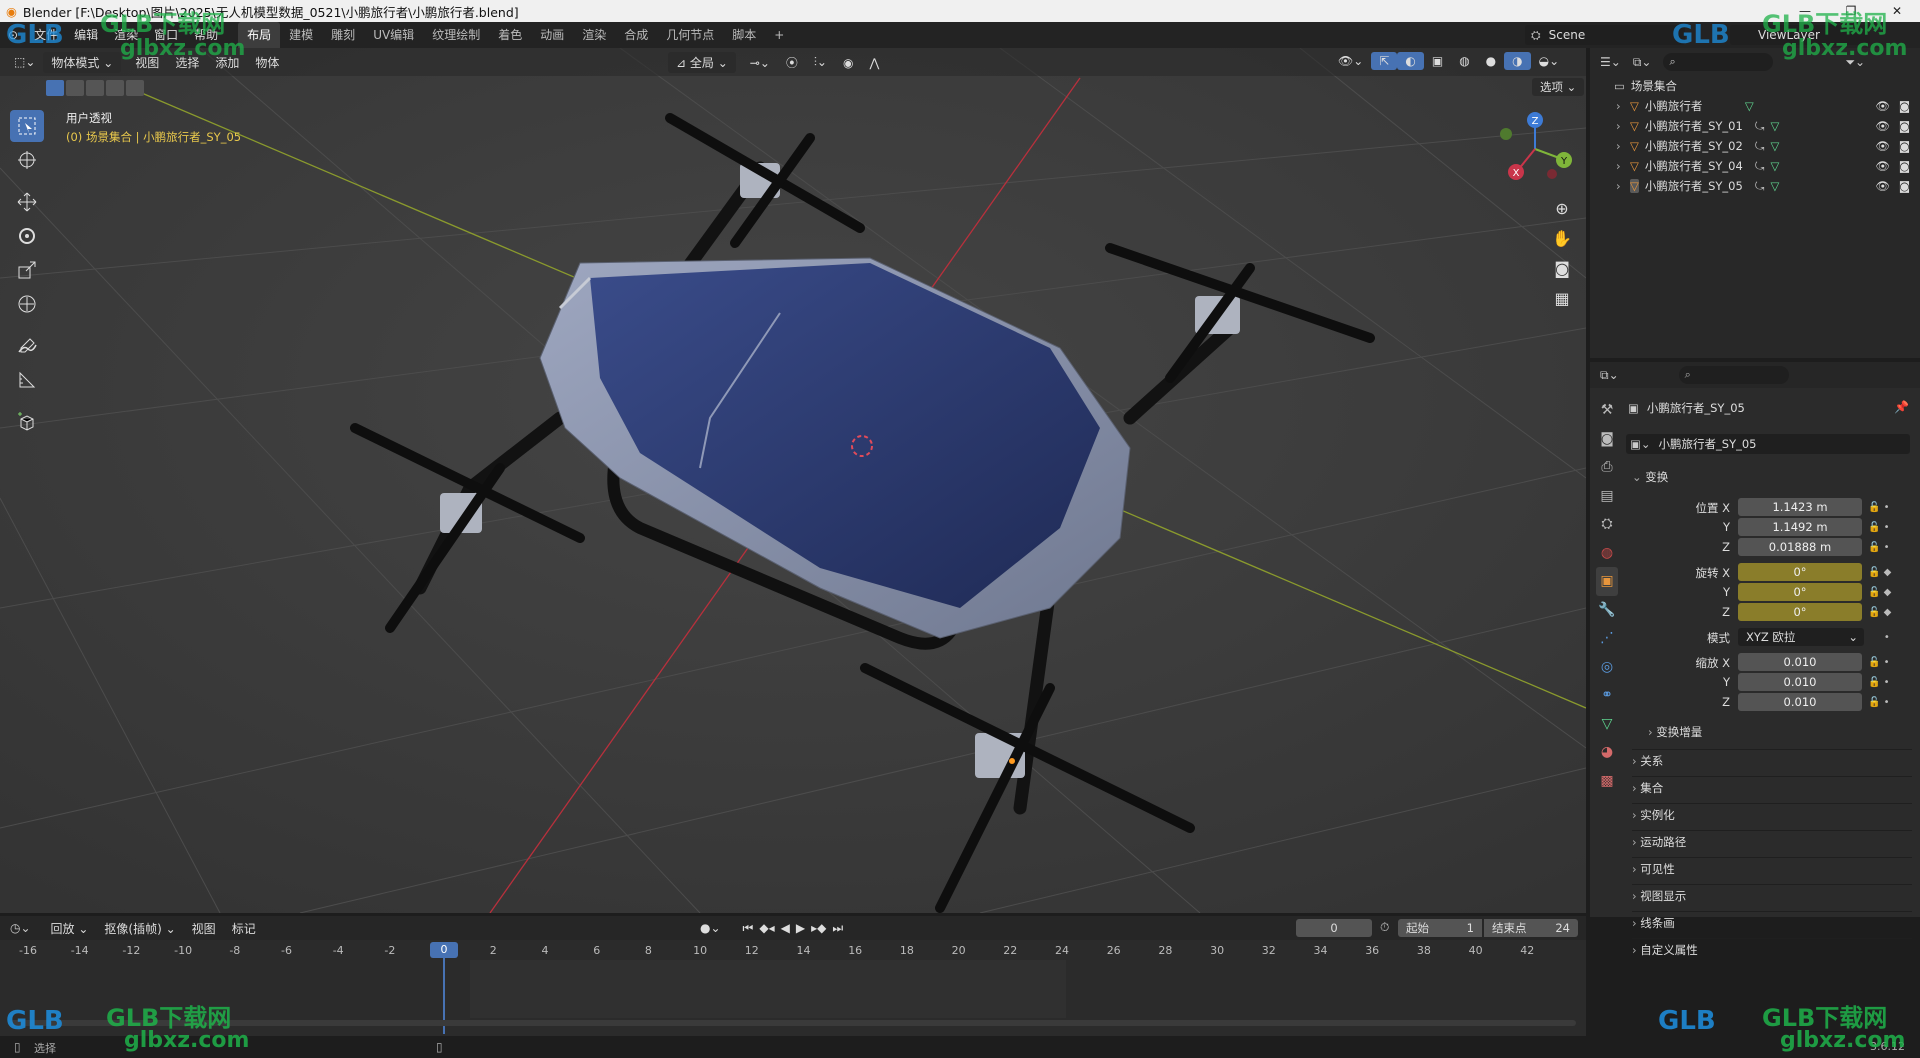 This screenshot has width=1920, height=1058. Describe the element at coordinates (1800, 592) in the screenshot. I see `rotation-y-field: 0°` at that location.